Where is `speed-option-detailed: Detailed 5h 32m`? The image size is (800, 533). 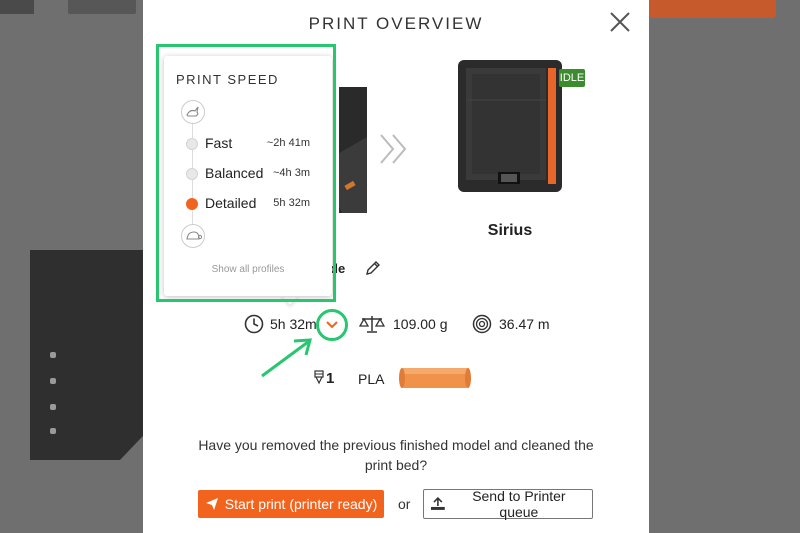
speed-option-detailed: Detailed 5h 32m is located at coordinates (248, 204).